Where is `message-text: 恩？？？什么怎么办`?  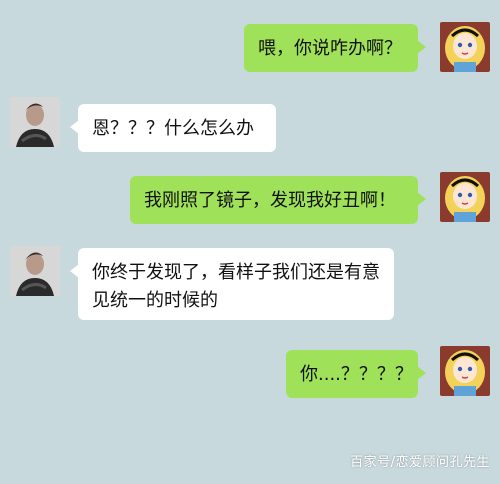
message-text: 恩？？？什么怎么办 is located at coordinates (173, 128).